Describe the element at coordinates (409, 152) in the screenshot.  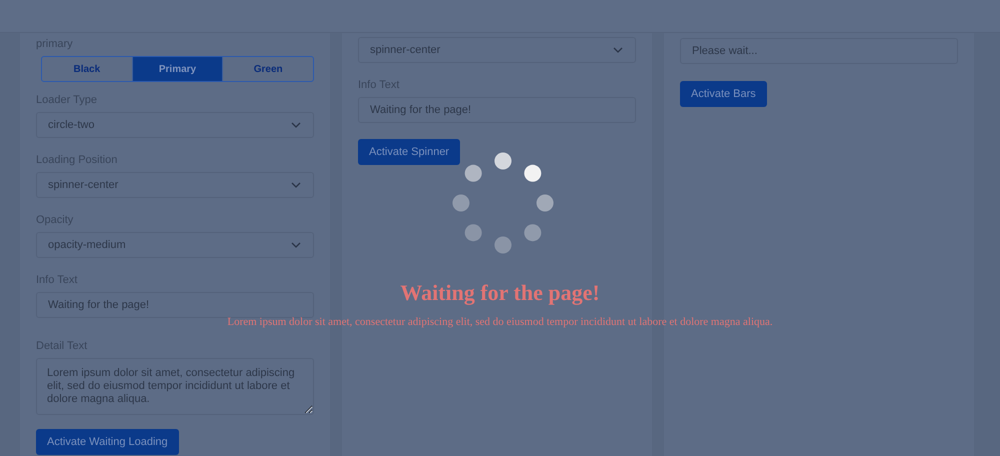
I see `activate-button: Activate Spinner` at that location.